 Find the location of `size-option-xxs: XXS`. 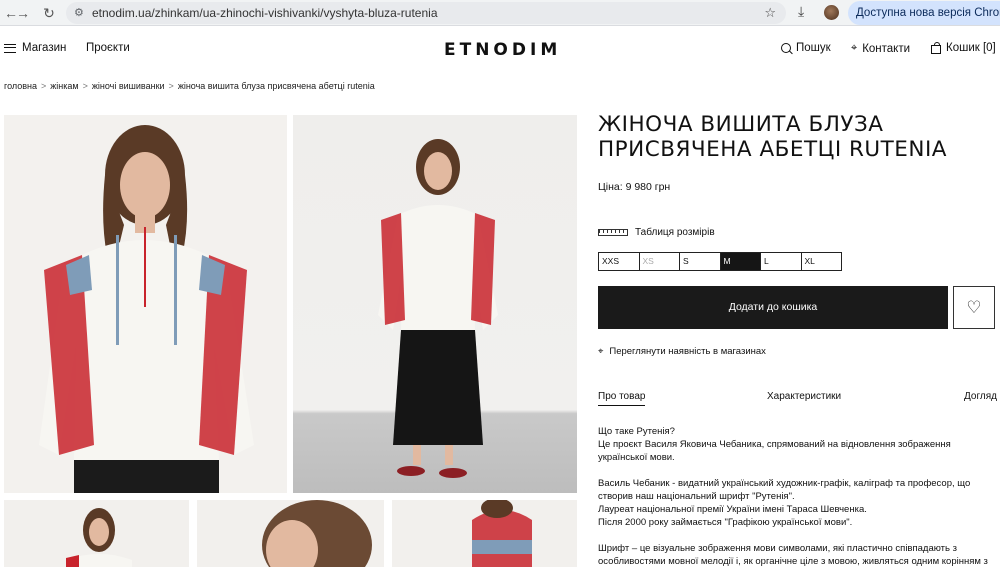

size-option-xxs: XXS is located at coordinates (619, 261).